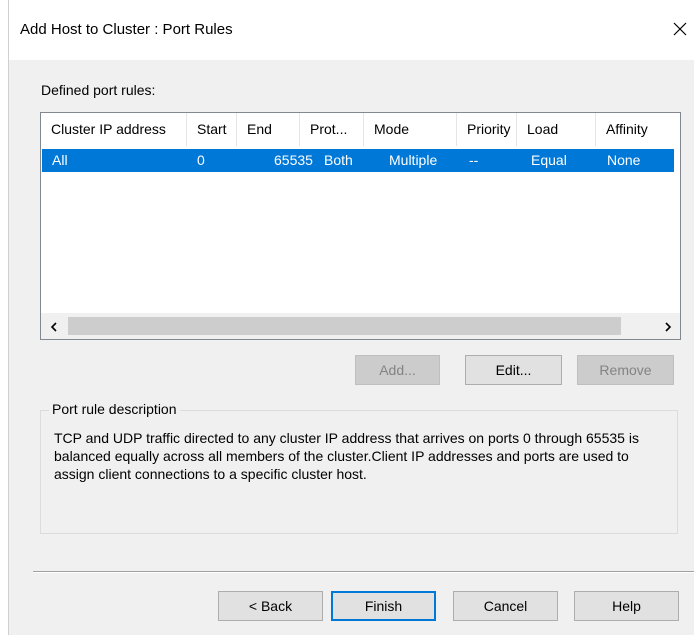 Image resolution: width=694 pixels, height=635 pixels. What do you see at coordinates (413, 160) in the screenshot?
I see `cell-mode: Multiple` at bounding box center [413, 160].